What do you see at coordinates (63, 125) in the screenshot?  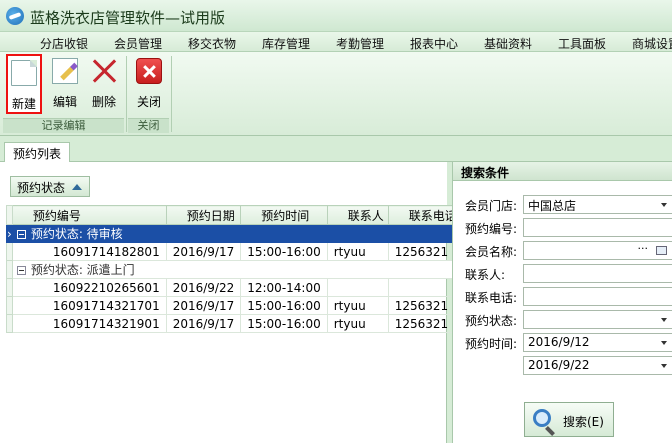 I see `ribbon-group-label-record-edit: 记录编辑` at bounding box center [63, 125].